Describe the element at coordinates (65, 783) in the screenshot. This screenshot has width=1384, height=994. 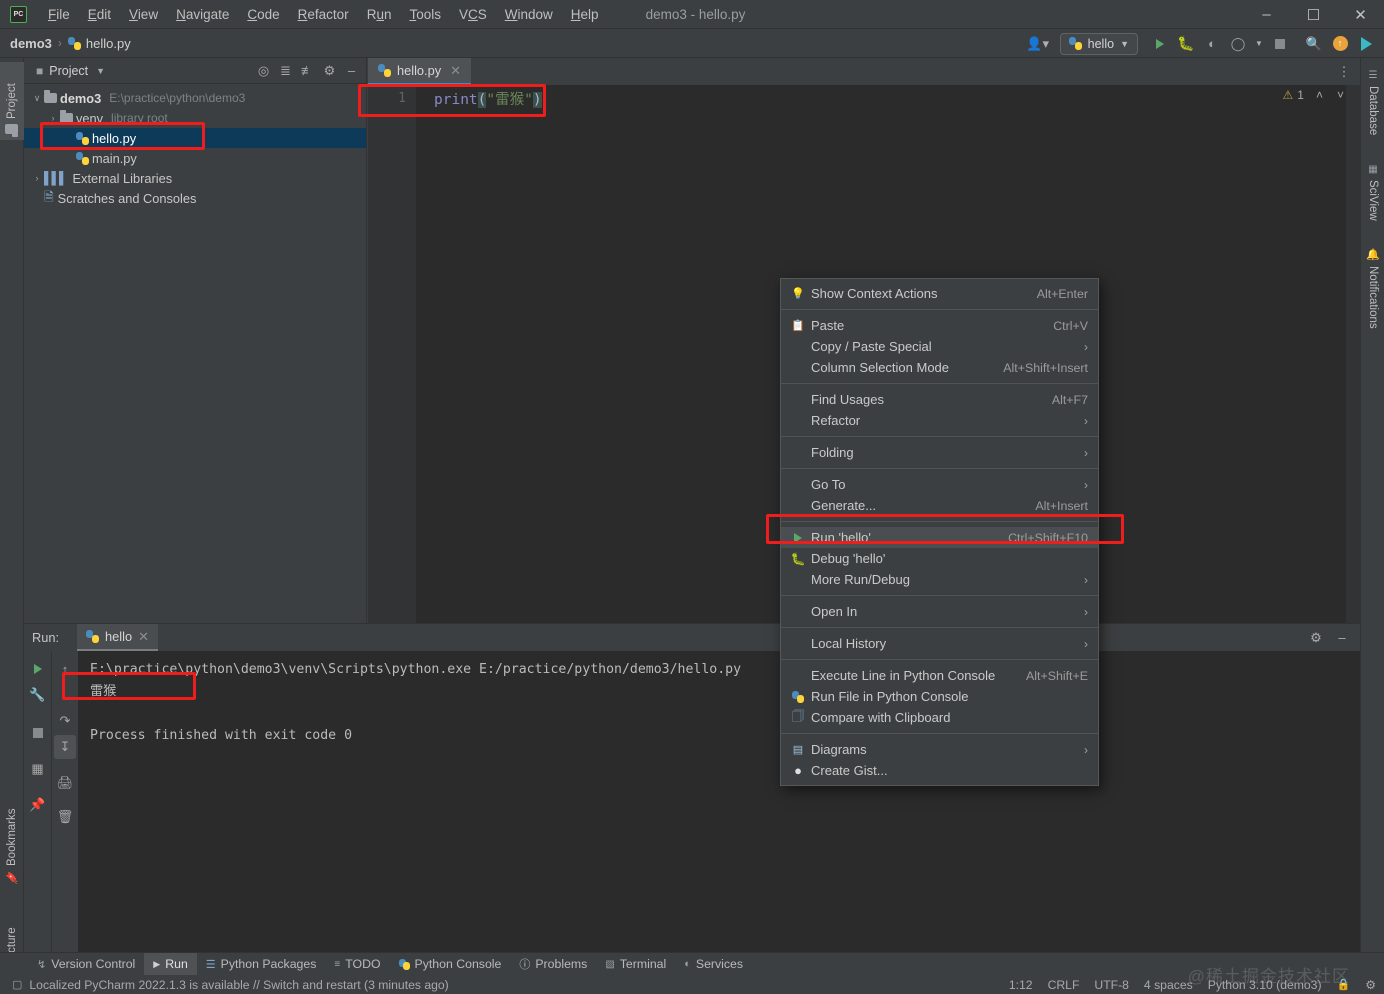
I see `print-icon: 🖨` at that location.